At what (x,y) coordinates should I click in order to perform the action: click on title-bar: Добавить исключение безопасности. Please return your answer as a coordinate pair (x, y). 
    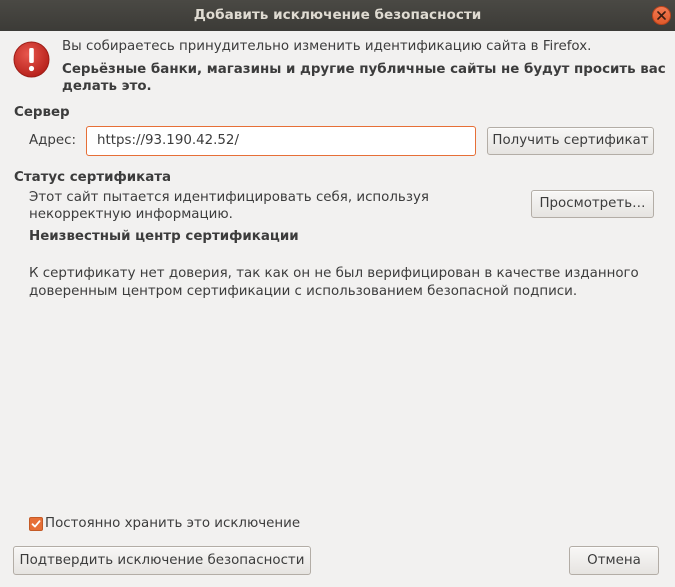
    Looking at the image, I should click on (337, 15).